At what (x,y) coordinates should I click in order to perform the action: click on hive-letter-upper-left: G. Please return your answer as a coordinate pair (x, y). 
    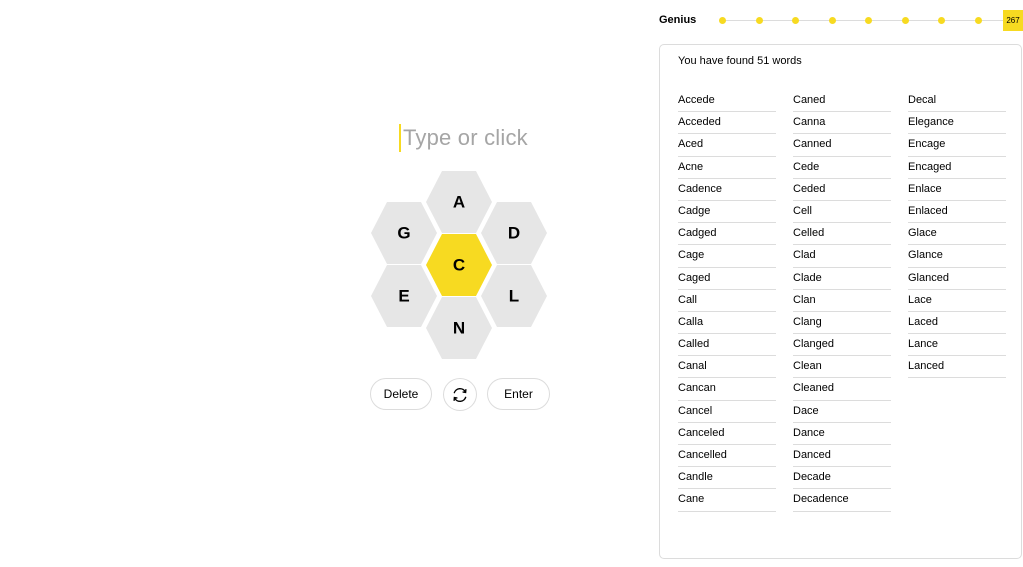
    Looking at the image, I should click on (403, 233).